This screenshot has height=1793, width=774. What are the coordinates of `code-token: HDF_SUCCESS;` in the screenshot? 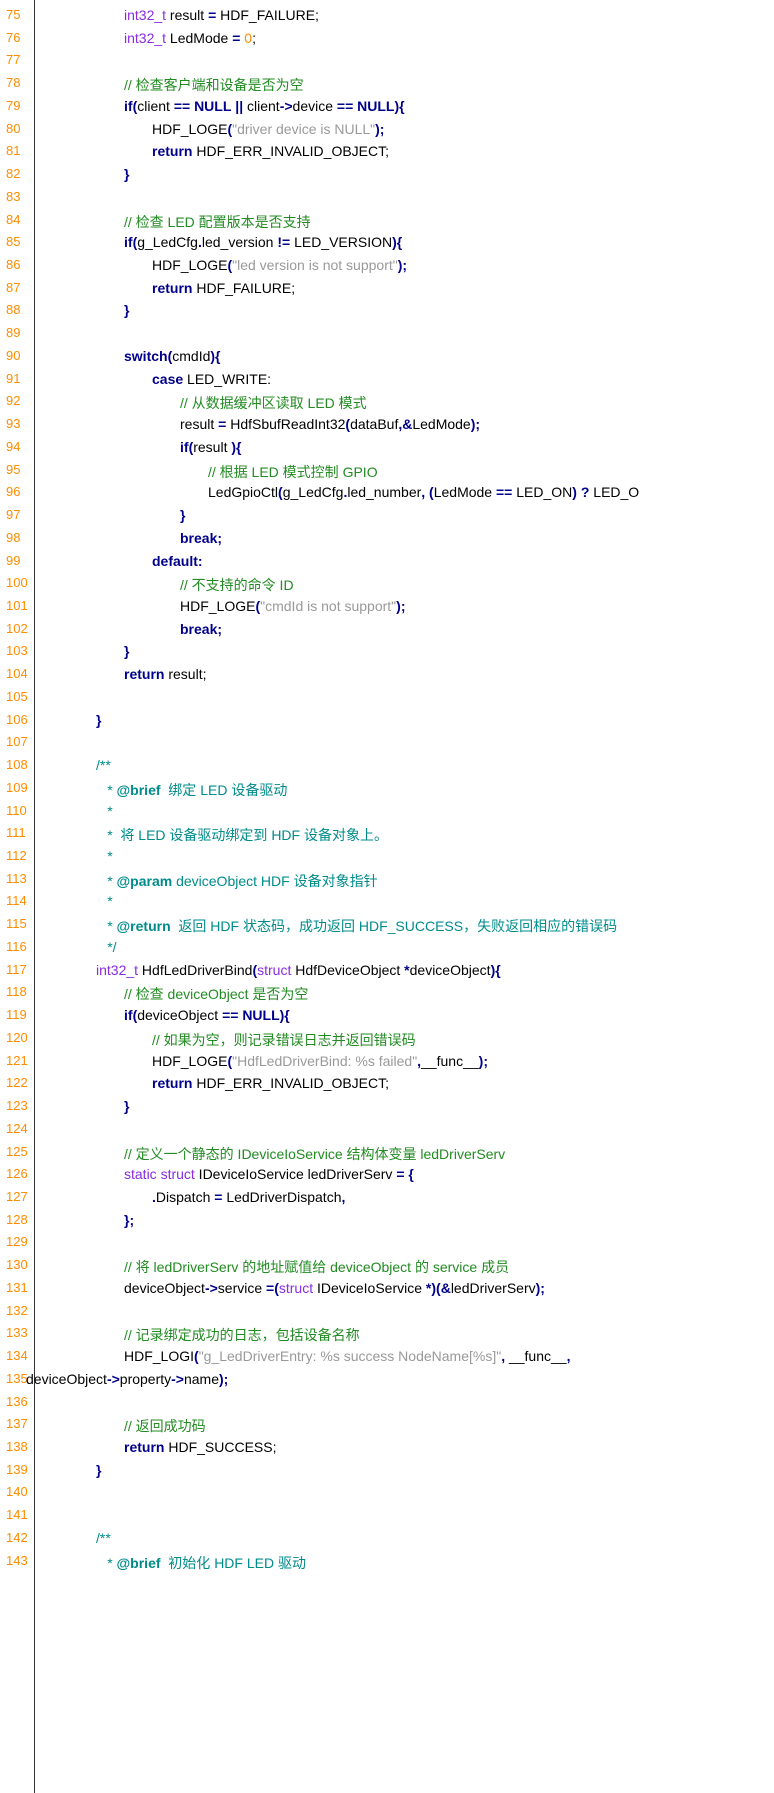 It's located at (220, 1446).